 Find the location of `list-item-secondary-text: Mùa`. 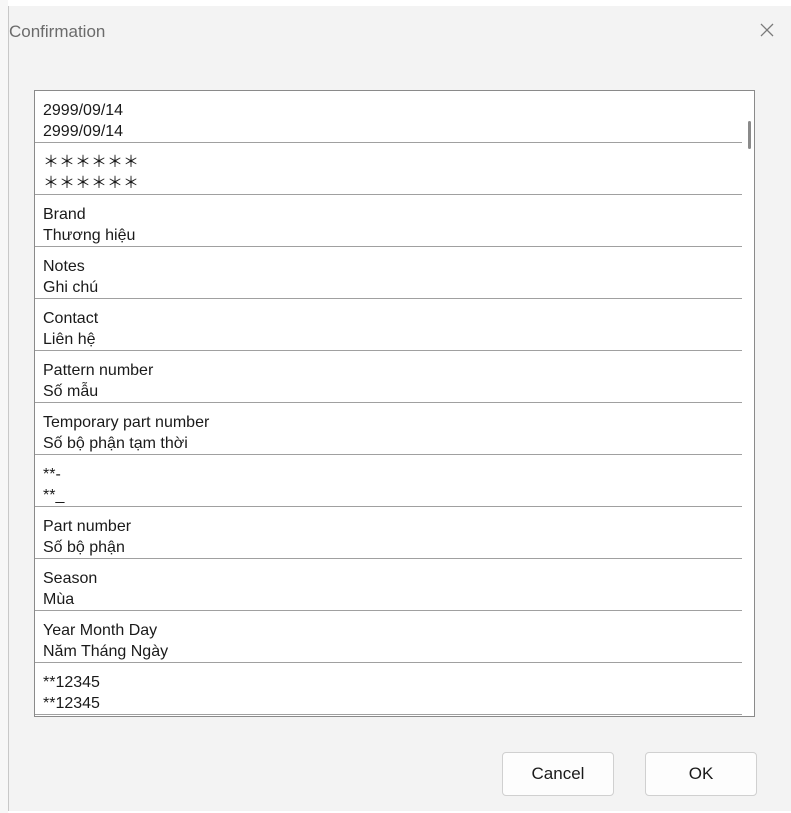

list-item-secondary-text: Mùa is located at coordinates (59, 599).